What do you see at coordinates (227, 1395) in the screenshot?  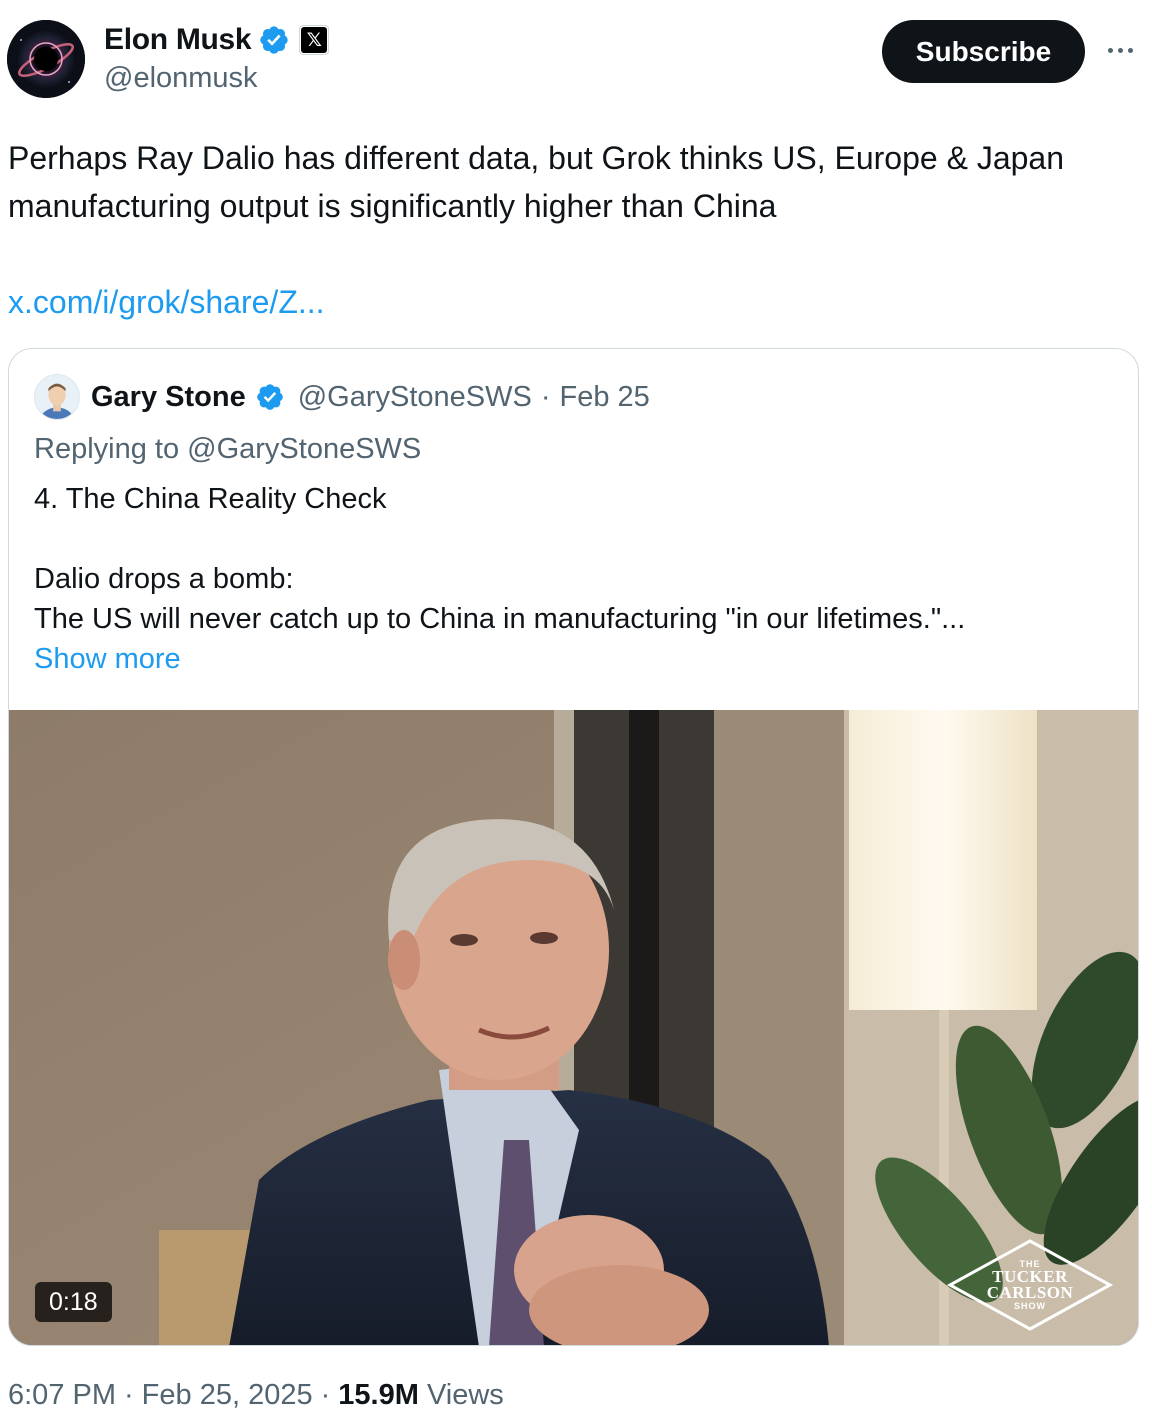 I see `tweet-date: Feb 25, 2025` at bounding box center [227, 1395].